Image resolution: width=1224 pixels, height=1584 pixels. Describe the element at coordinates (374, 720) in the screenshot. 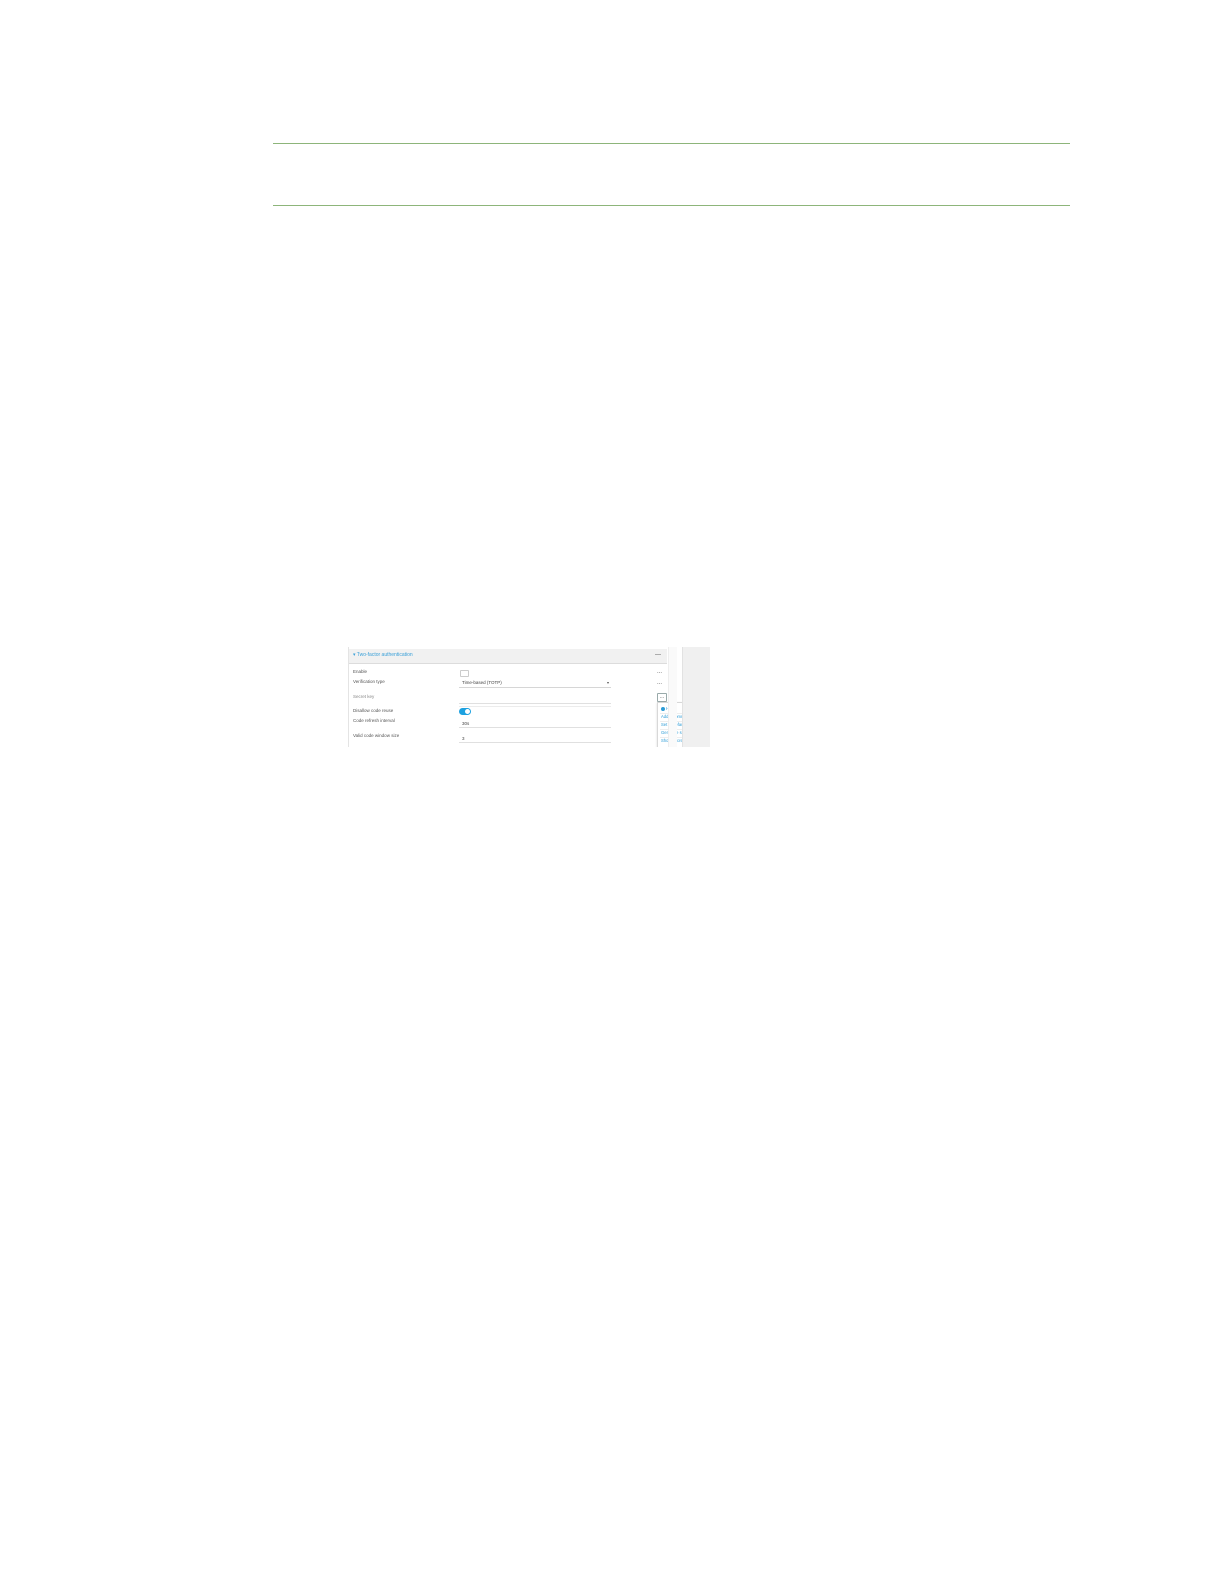

I see `refresh-interval-label: Code refresh interval` at that location.